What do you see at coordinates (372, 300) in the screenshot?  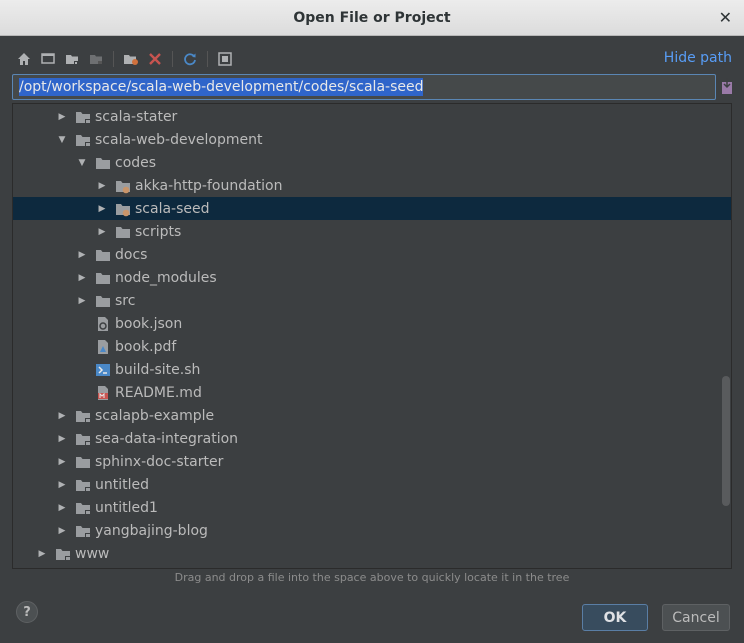 I see `tree-row: ▶ src` at bounding box center [372, 300].